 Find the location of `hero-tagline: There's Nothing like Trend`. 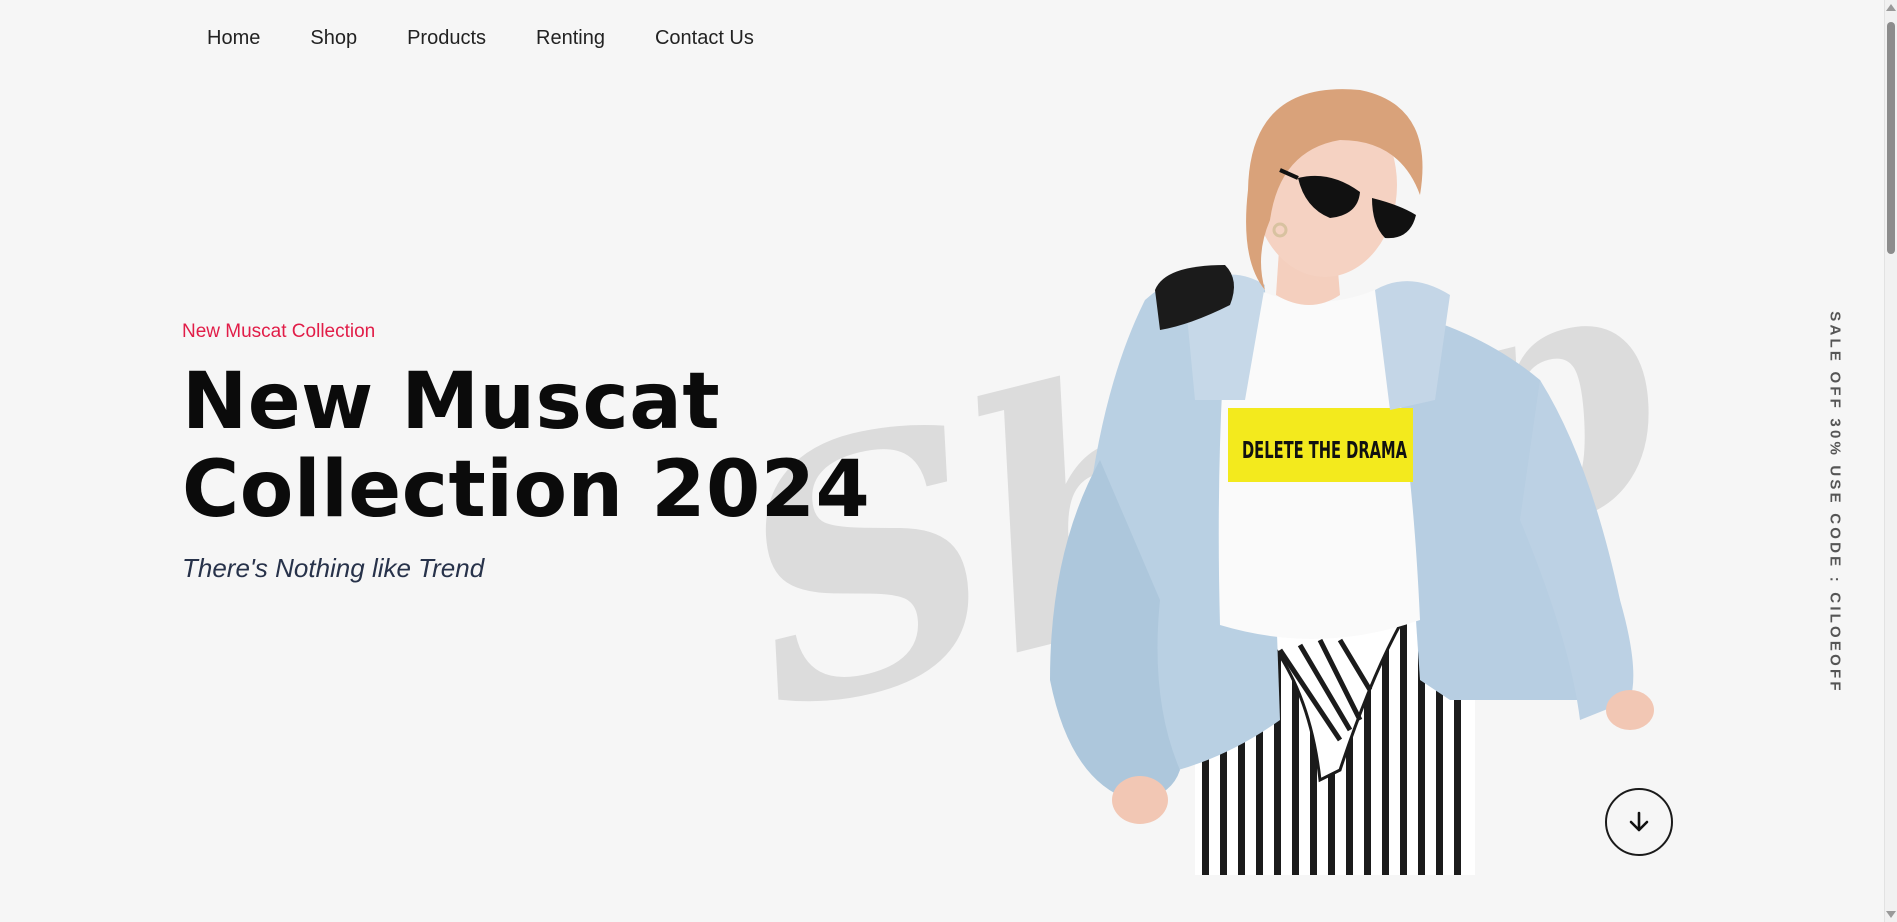

hero-tagline: There's Nothing like Trend is located at coordinates (333, 568).